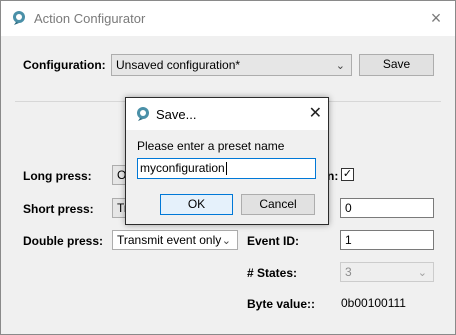 The image size is (456, 335). I want to click on right-value-field: 0, so click(387, 208).